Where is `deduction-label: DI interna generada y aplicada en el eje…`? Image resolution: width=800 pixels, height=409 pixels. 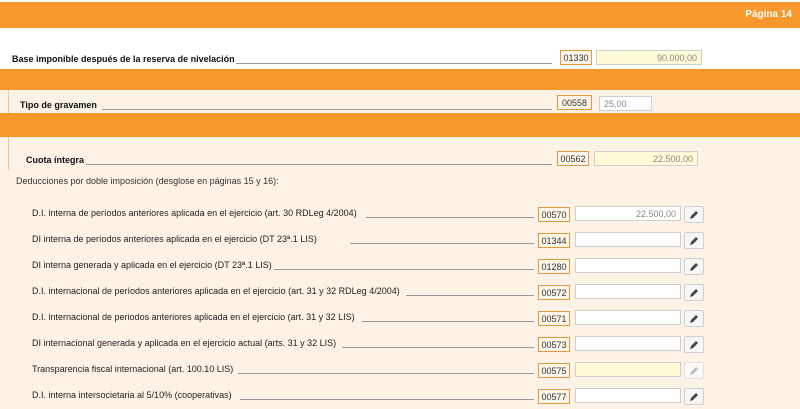
deduction-label: DI interna generada y aplicada en el eje… is located at coordinates (152, 265).